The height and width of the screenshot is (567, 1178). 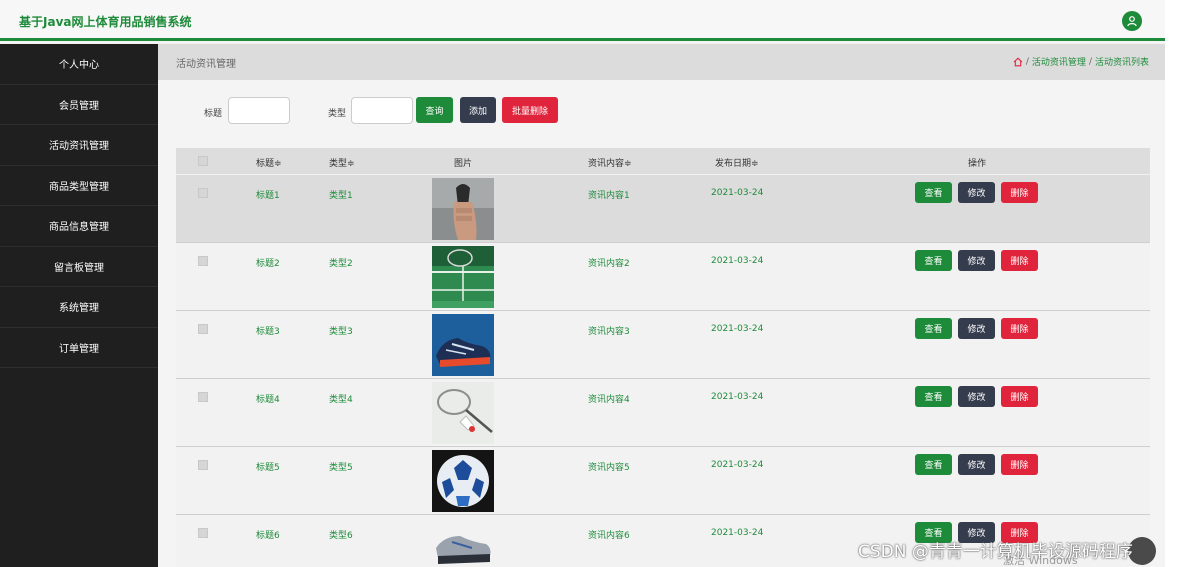 What do you see at coordinates (609, 400) in the screenshot?
I see `row-content: 资讯内容4` at bounding box center [609, 400].